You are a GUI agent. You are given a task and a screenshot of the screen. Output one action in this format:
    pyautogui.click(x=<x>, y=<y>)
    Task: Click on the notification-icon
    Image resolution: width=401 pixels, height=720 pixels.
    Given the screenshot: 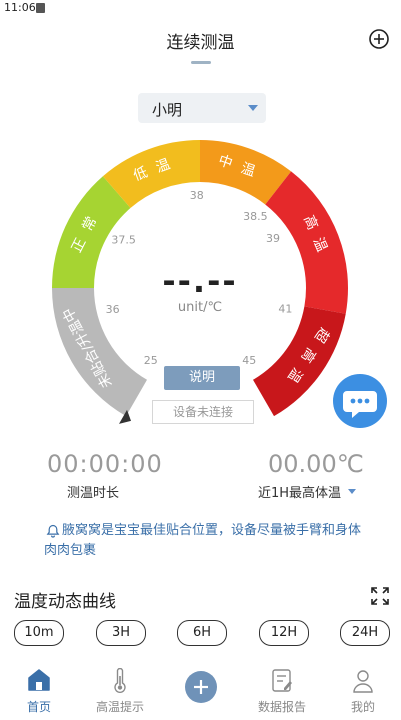 What is the action you would take?
    pyautogui.click(x=40, y=8)
    